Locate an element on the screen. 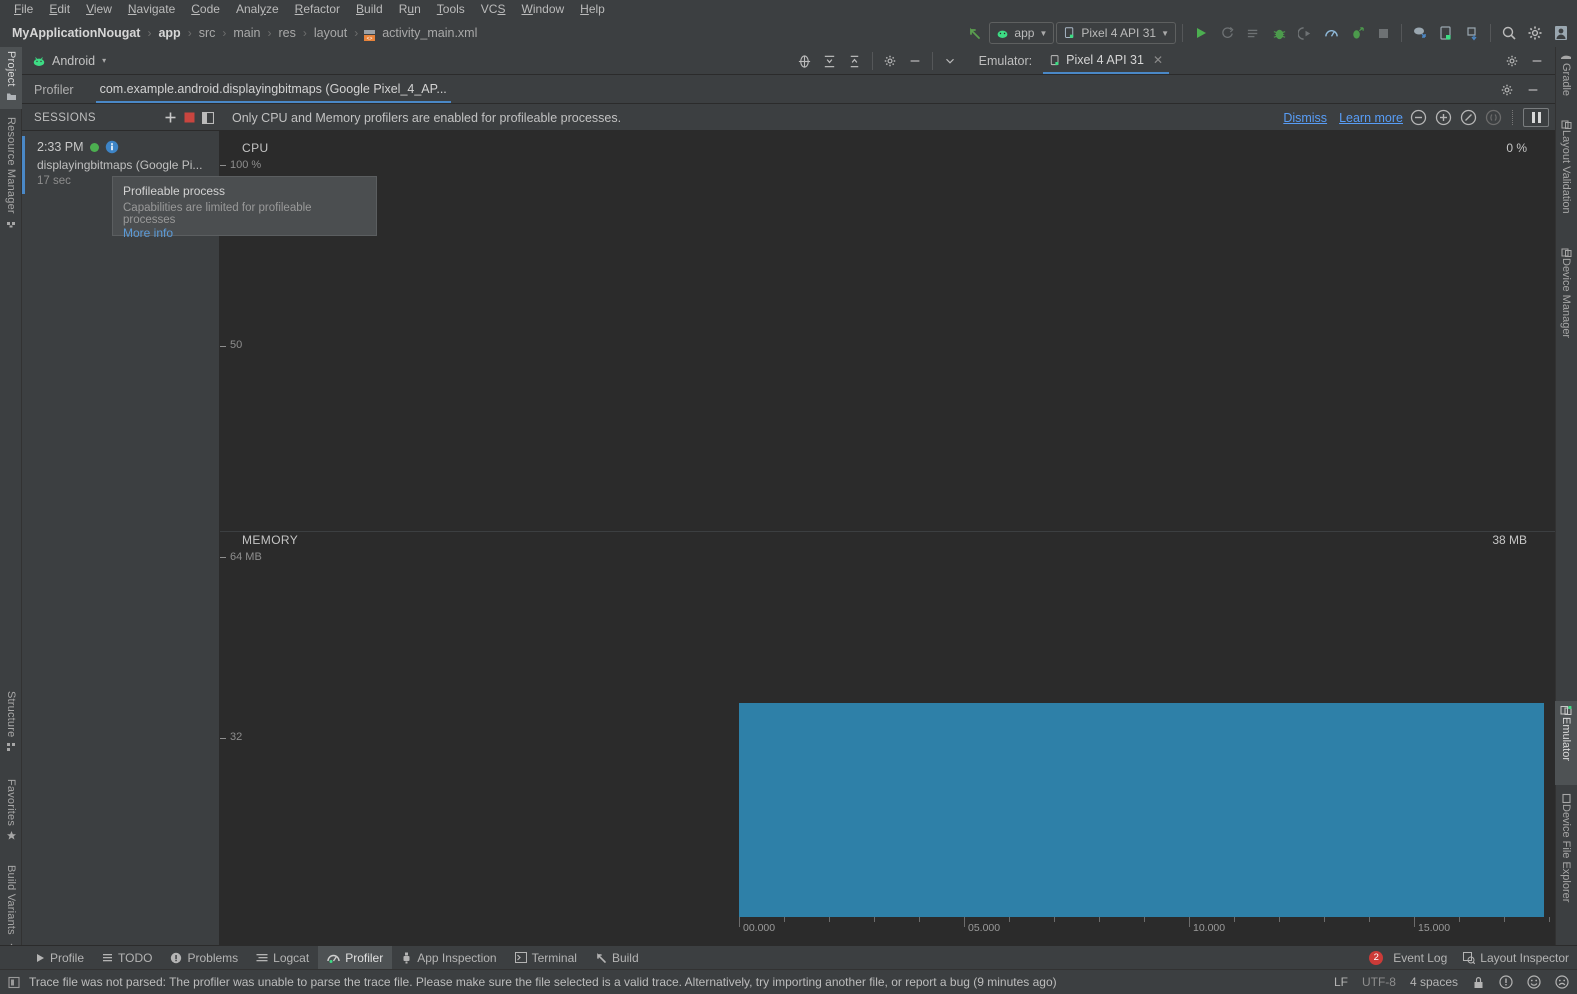 Image resolution: width=1577 pixels, height=994 pixels. tab-emulator-pixel4: Pixel 4 API 31 ✕ is located at coordinates (1106, 61).